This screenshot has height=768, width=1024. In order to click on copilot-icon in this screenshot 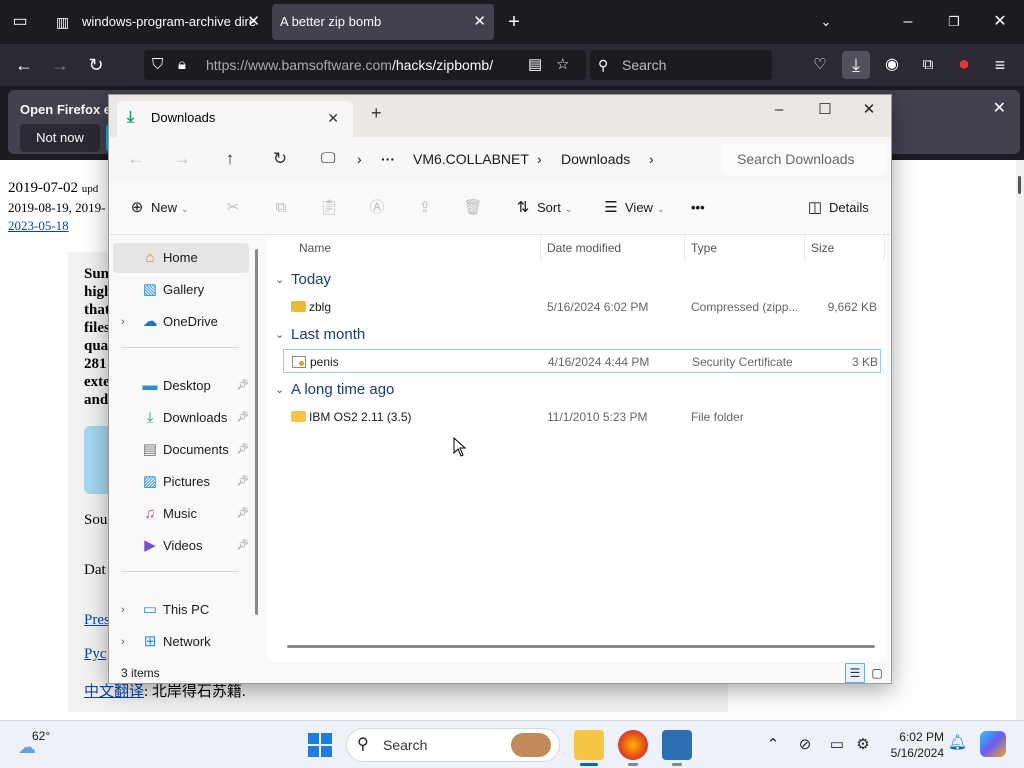, I will do `click(993, 744)`.